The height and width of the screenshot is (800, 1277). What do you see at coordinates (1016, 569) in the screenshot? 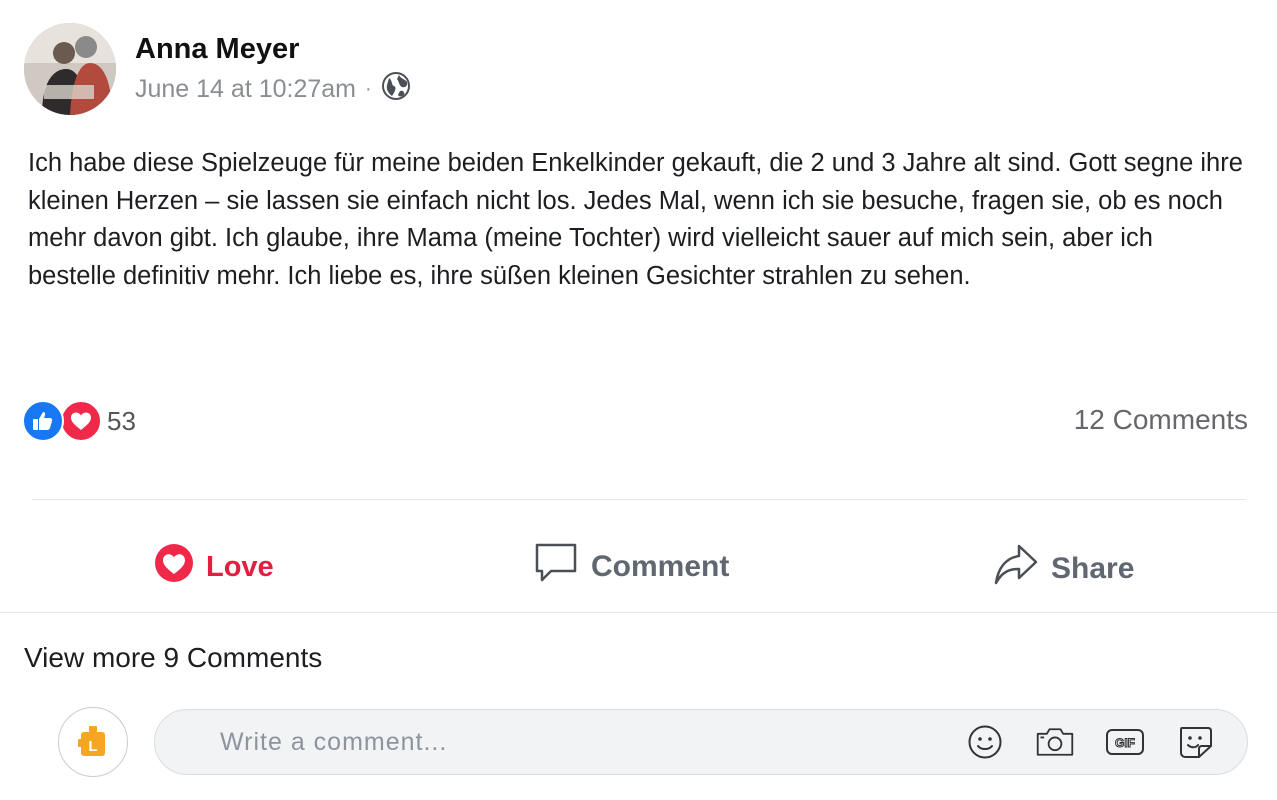
I see `share-arrow-icon` at bounding box center [1016, 569].